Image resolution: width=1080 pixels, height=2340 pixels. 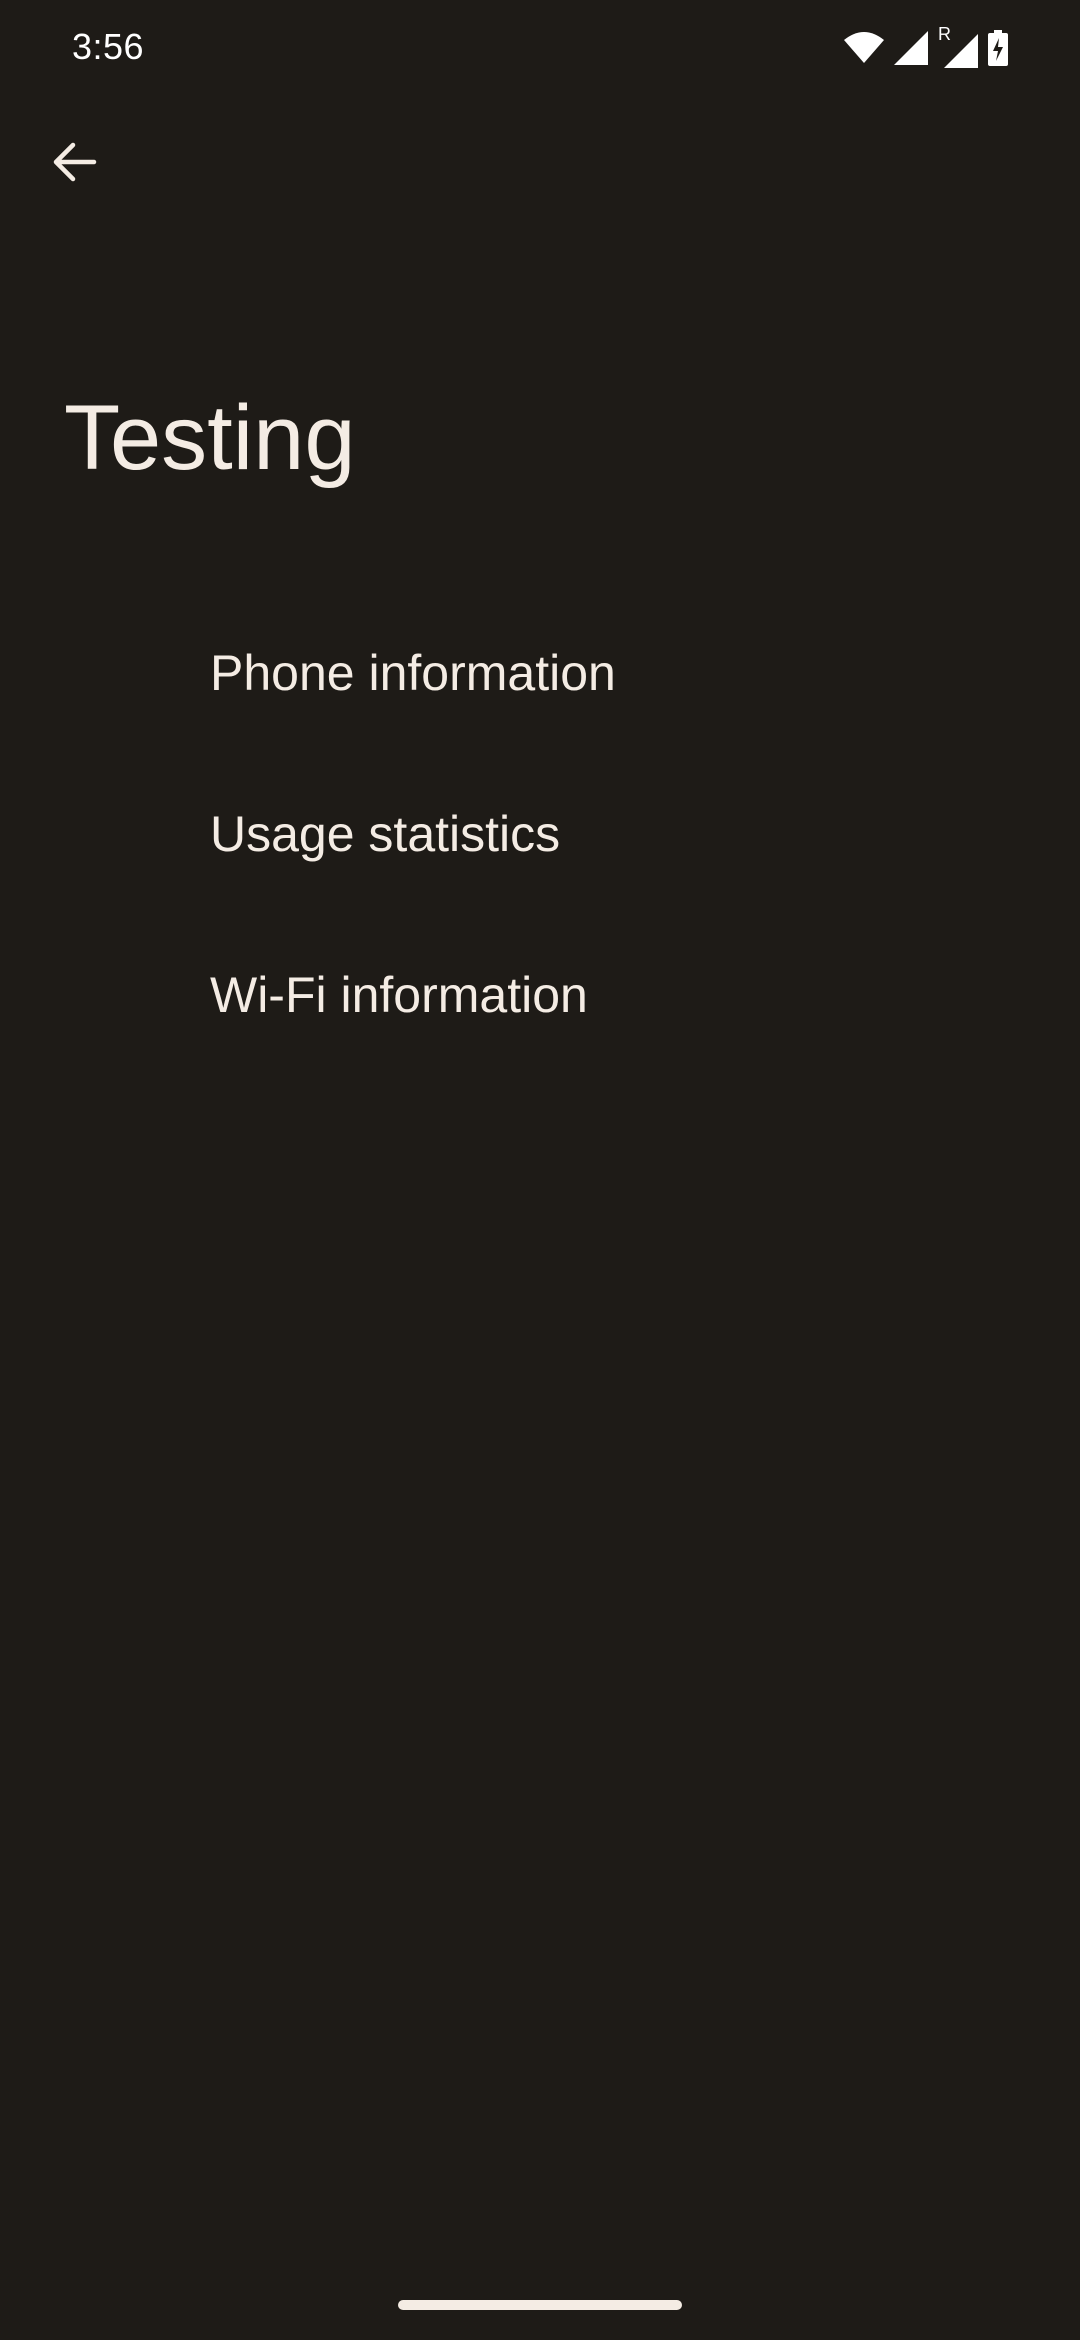 What do you see at coordinates (958, 46) in the screenshot?
I see `roaming-signal-icon: R` at bounding box center [958, 46].